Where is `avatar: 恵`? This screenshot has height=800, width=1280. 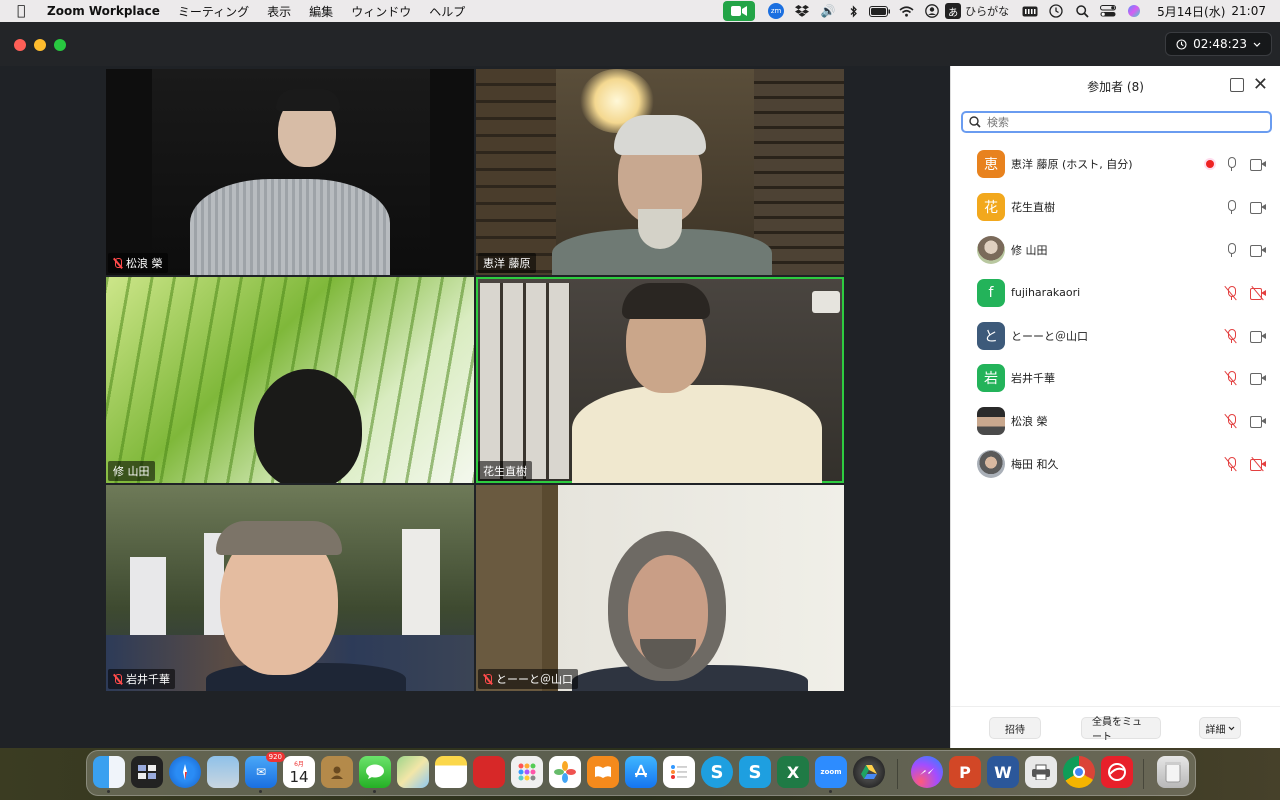 avatar: 恵 is located at coordinates (991, 164).